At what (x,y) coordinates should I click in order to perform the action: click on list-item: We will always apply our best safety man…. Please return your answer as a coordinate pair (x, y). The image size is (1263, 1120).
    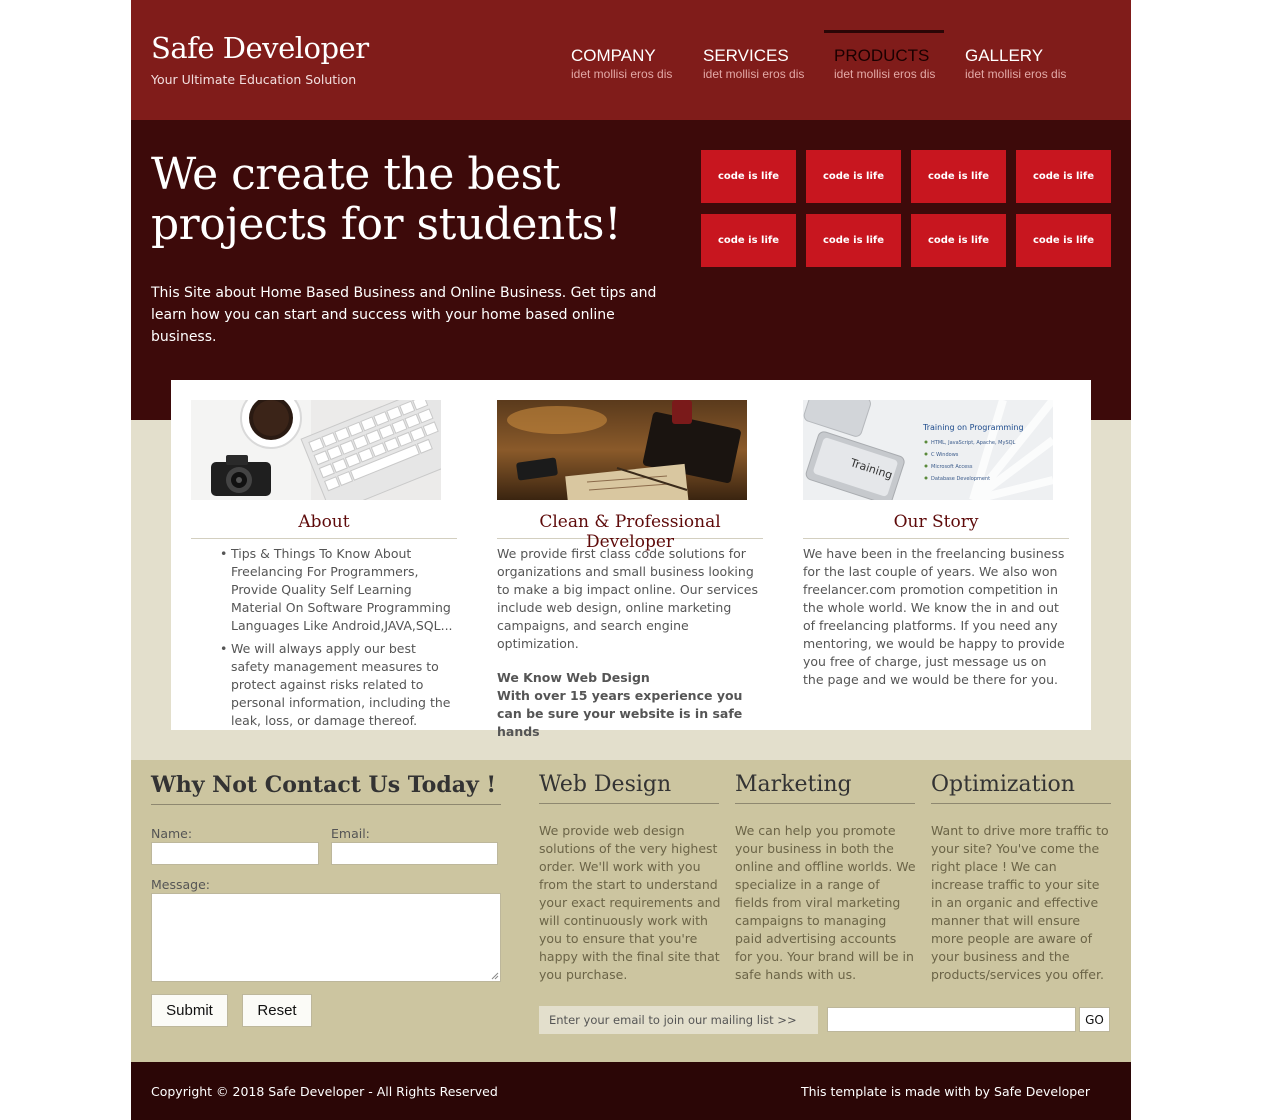
    Looking at the image, I should click on (338, 685).